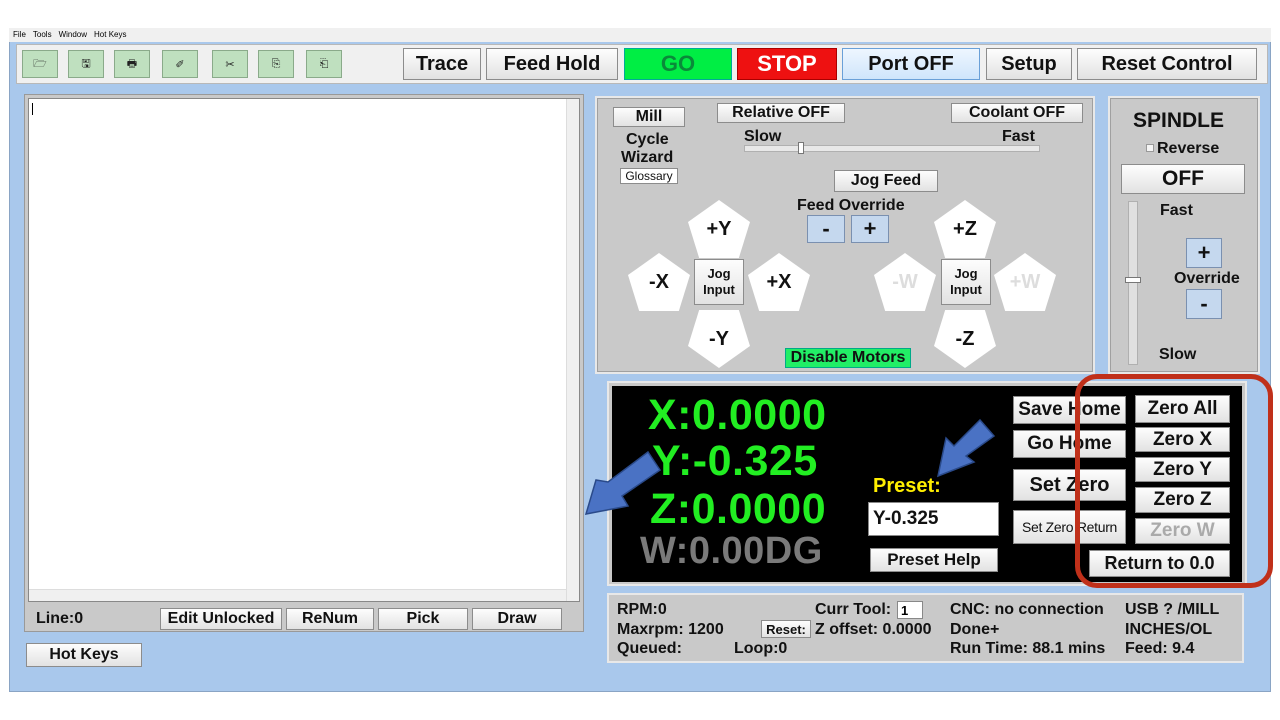  Describe the element at coordinates (572, 350) in the screenshot. I see `editor-vertical-scrollbar` at that location.